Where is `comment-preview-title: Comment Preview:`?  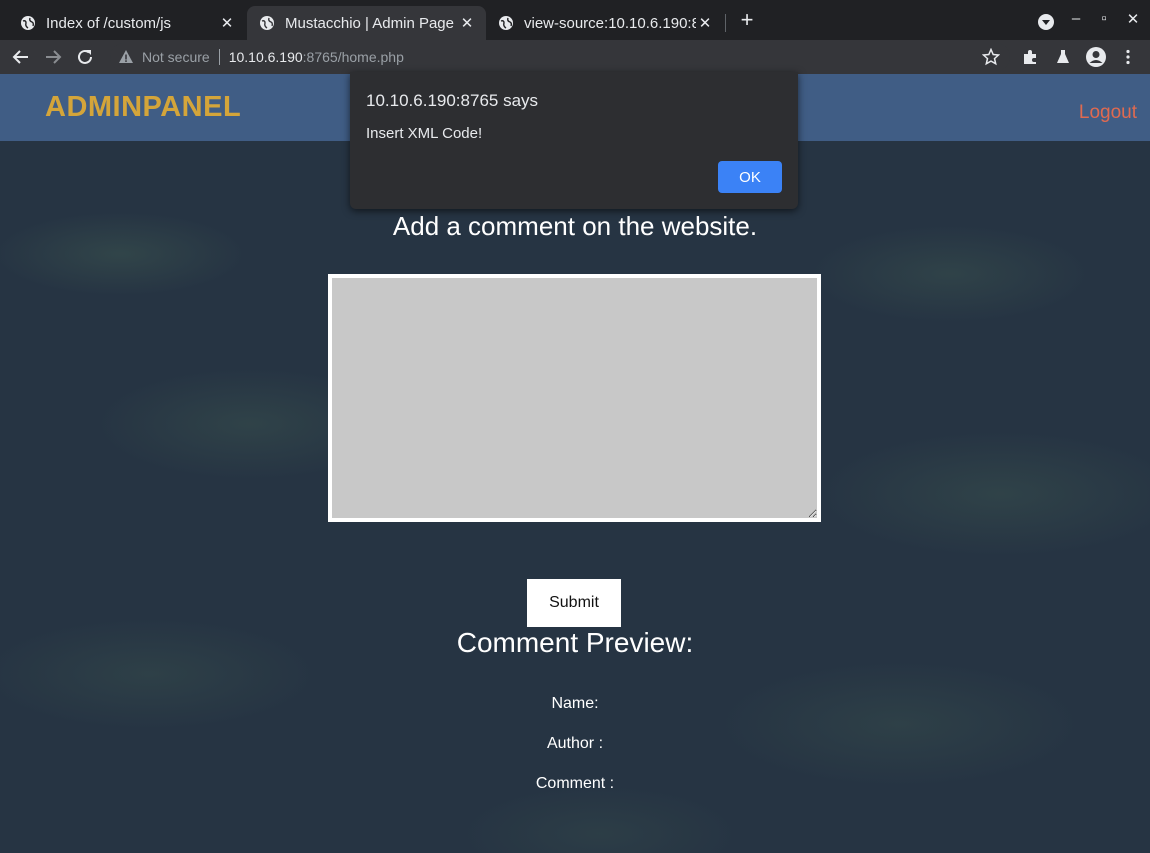 comment-preview-title: Comment Preview: is located at coordinates (575, 642).